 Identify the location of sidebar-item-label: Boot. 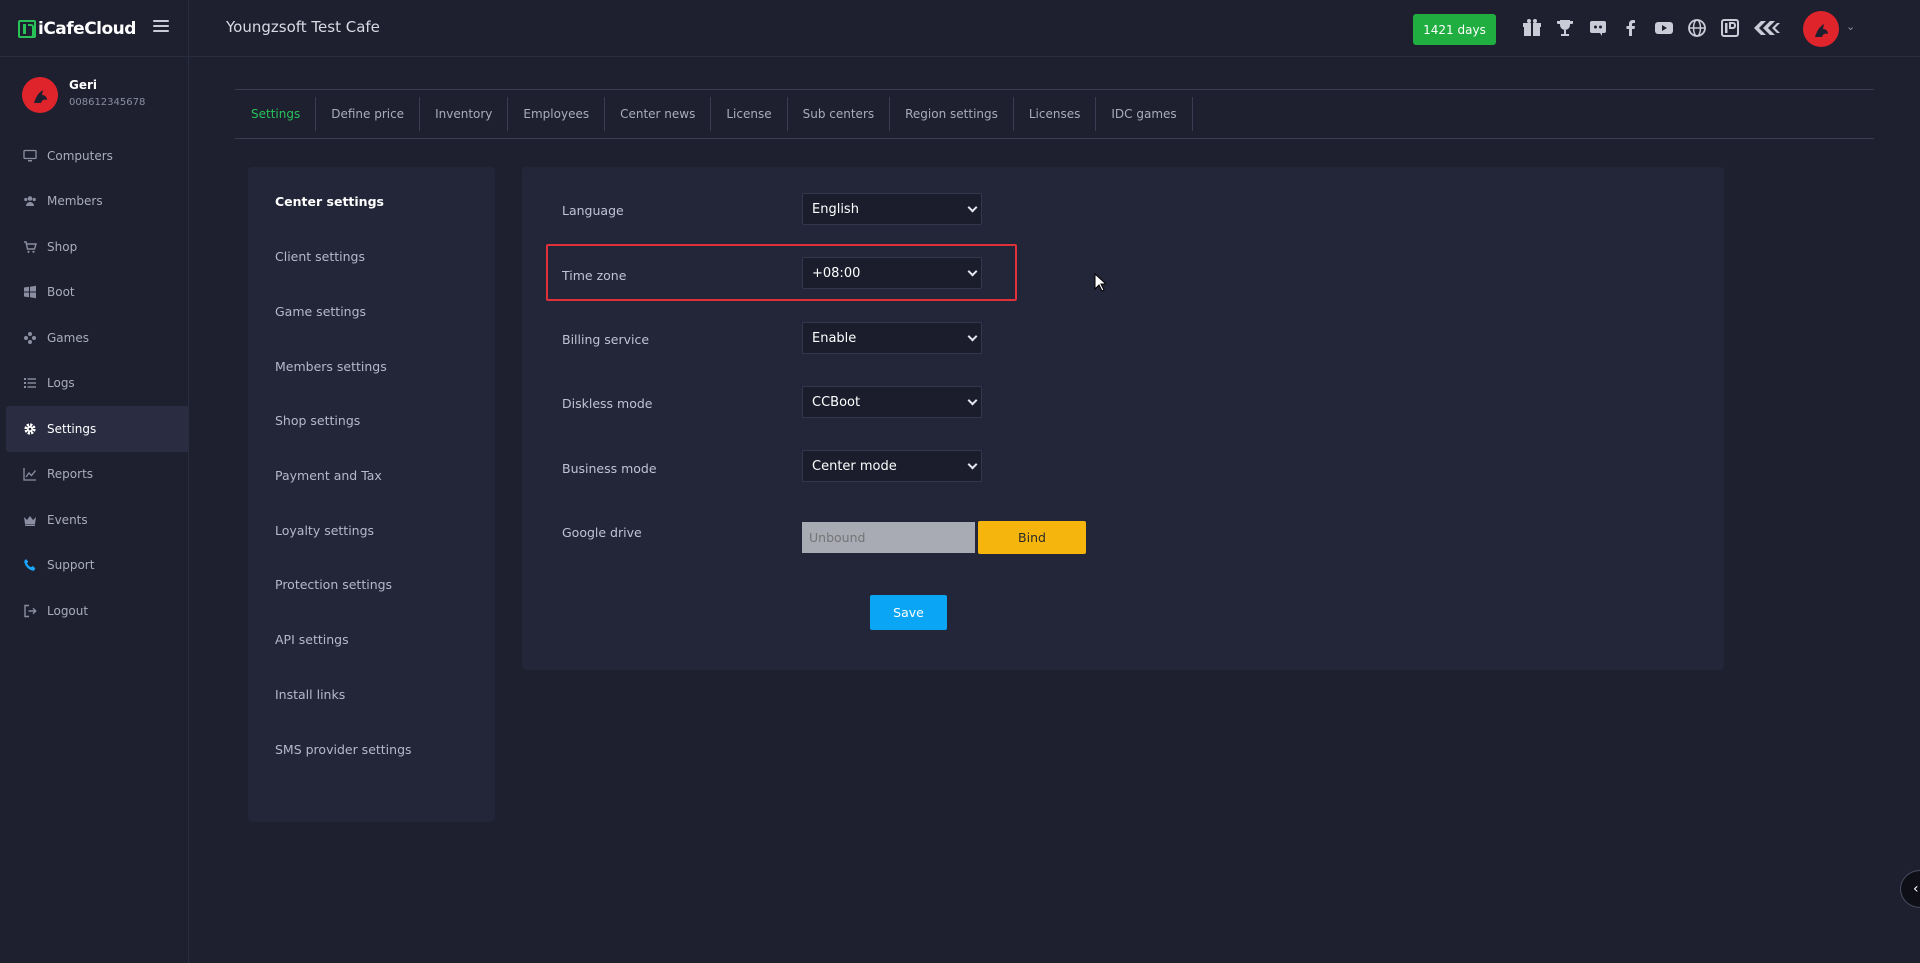
(61, 292).